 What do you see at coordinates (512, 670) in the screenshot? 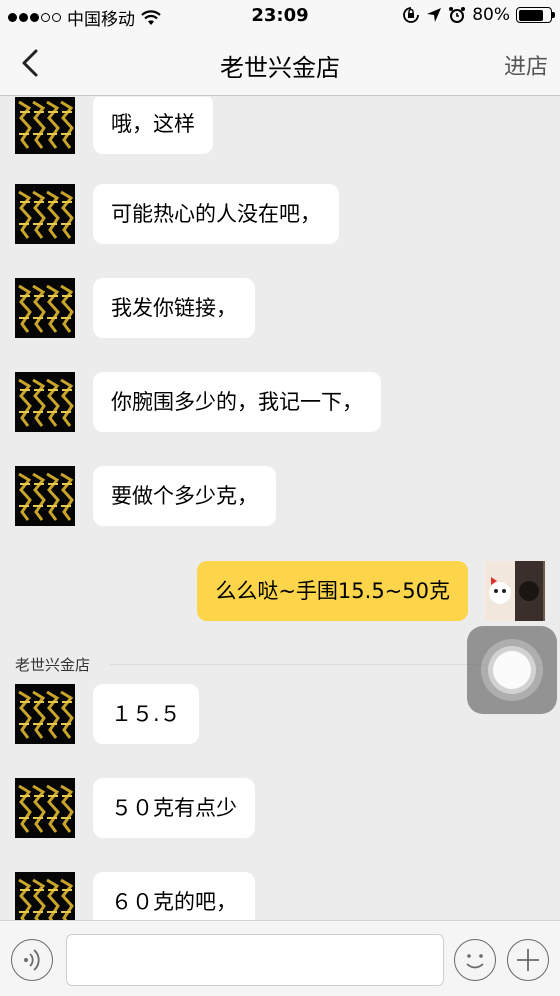
I see `assistive-touch-button` at bounding box center [512, 670].